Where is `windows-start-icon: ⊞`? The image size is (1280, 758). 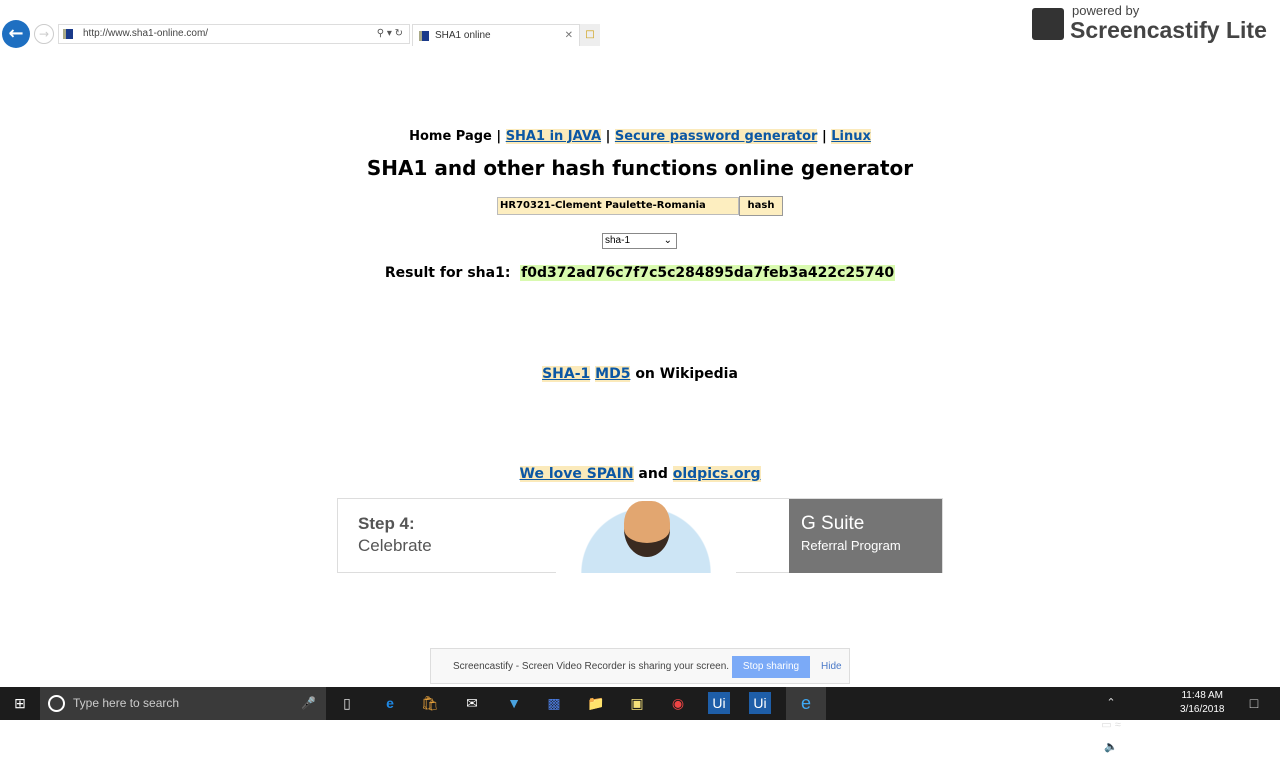
windows-start-icon: ⊞ is located at coordinates (20, 703).